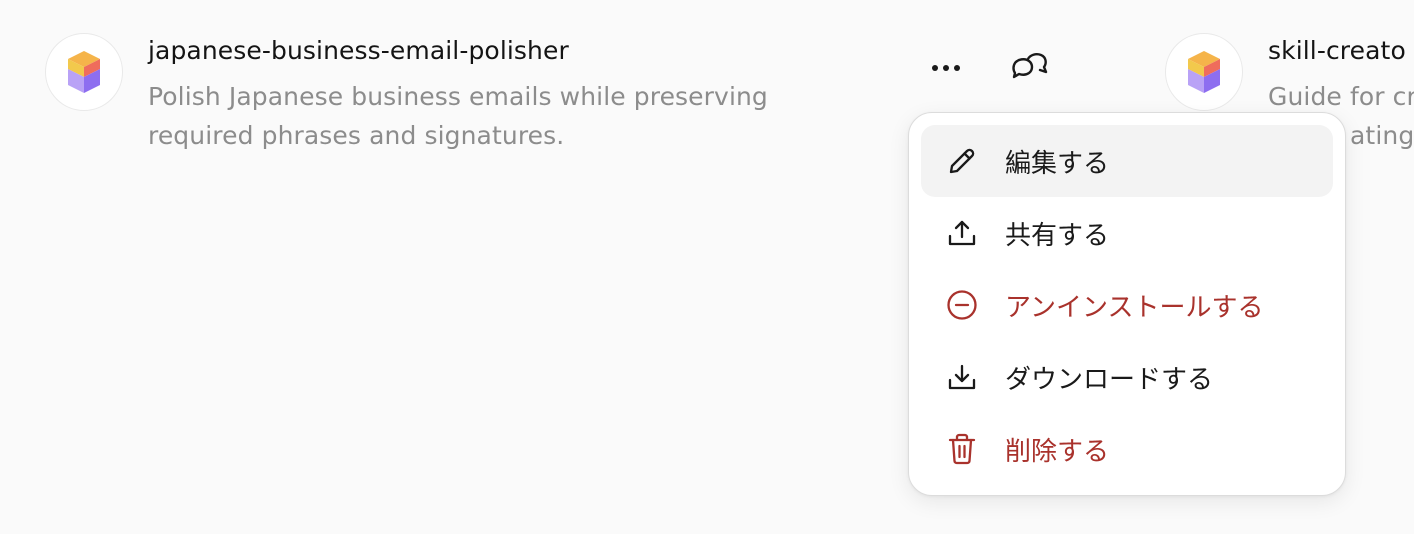 The width and height of the screenshot is (1414, 534). What do you see at coordinates (962, 161) in the screenshot?
I see `pencil-icon` at bounding box center [962, 161].